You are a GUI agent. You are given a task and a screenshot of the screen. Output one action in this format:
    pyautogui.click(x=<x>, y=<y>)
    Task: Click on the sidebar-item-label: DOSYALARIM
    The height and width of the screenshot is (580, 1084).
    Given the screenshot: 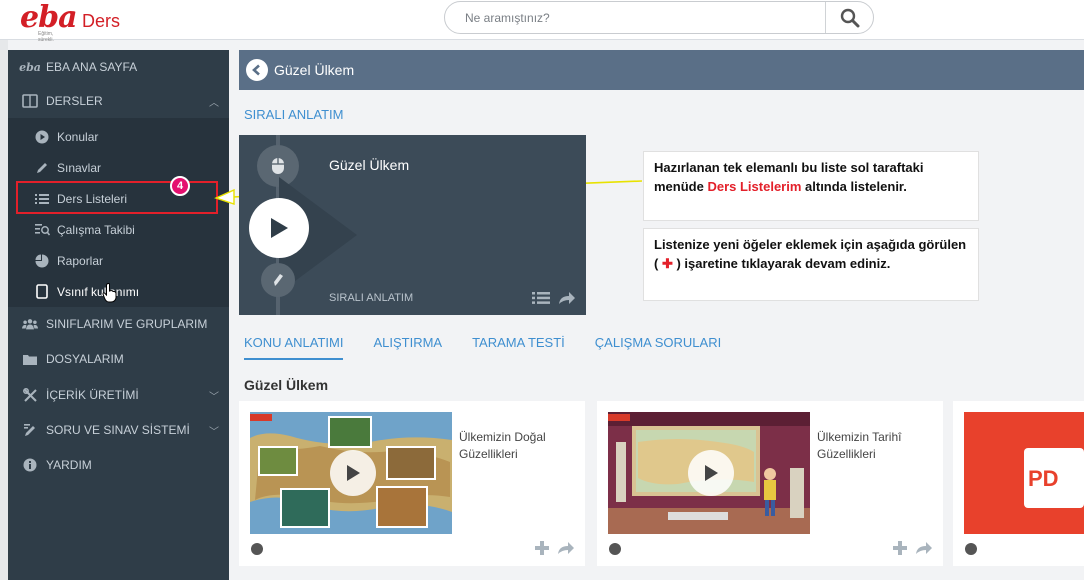 What is the action you would take?
    pyautogui.click(x=85, y=359)
    